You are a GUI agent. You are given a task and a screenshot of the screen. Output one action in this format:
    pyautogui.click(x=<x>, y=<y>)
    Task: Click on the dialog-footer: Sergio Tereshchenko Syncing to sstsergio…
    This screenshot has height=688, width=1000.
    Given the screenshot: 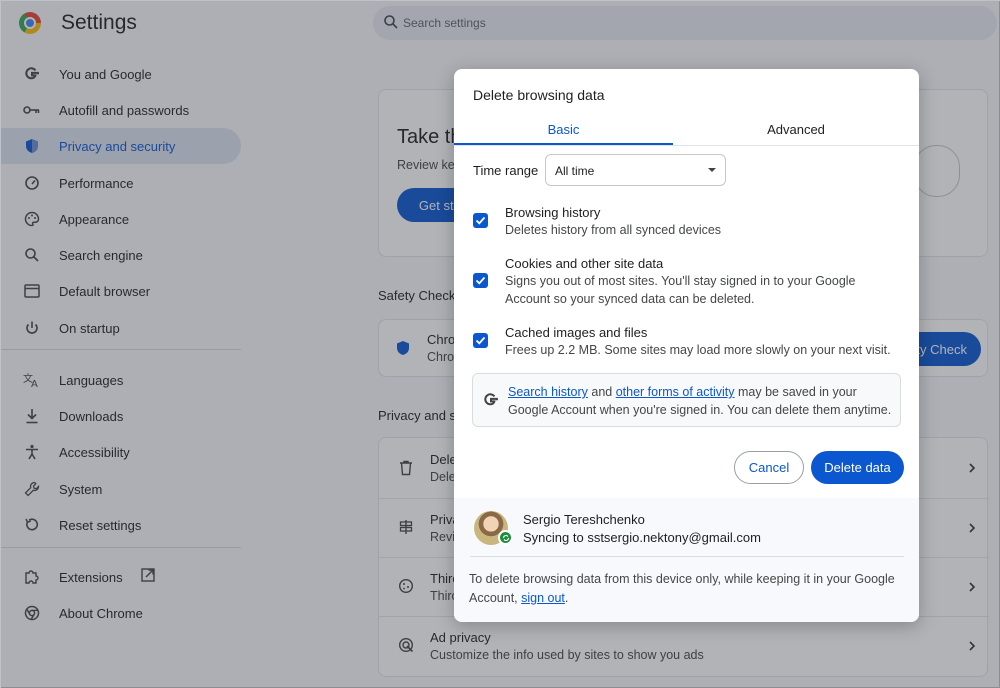 What is the action you would take?
    pyautogui.click(x=686, y=560)
    